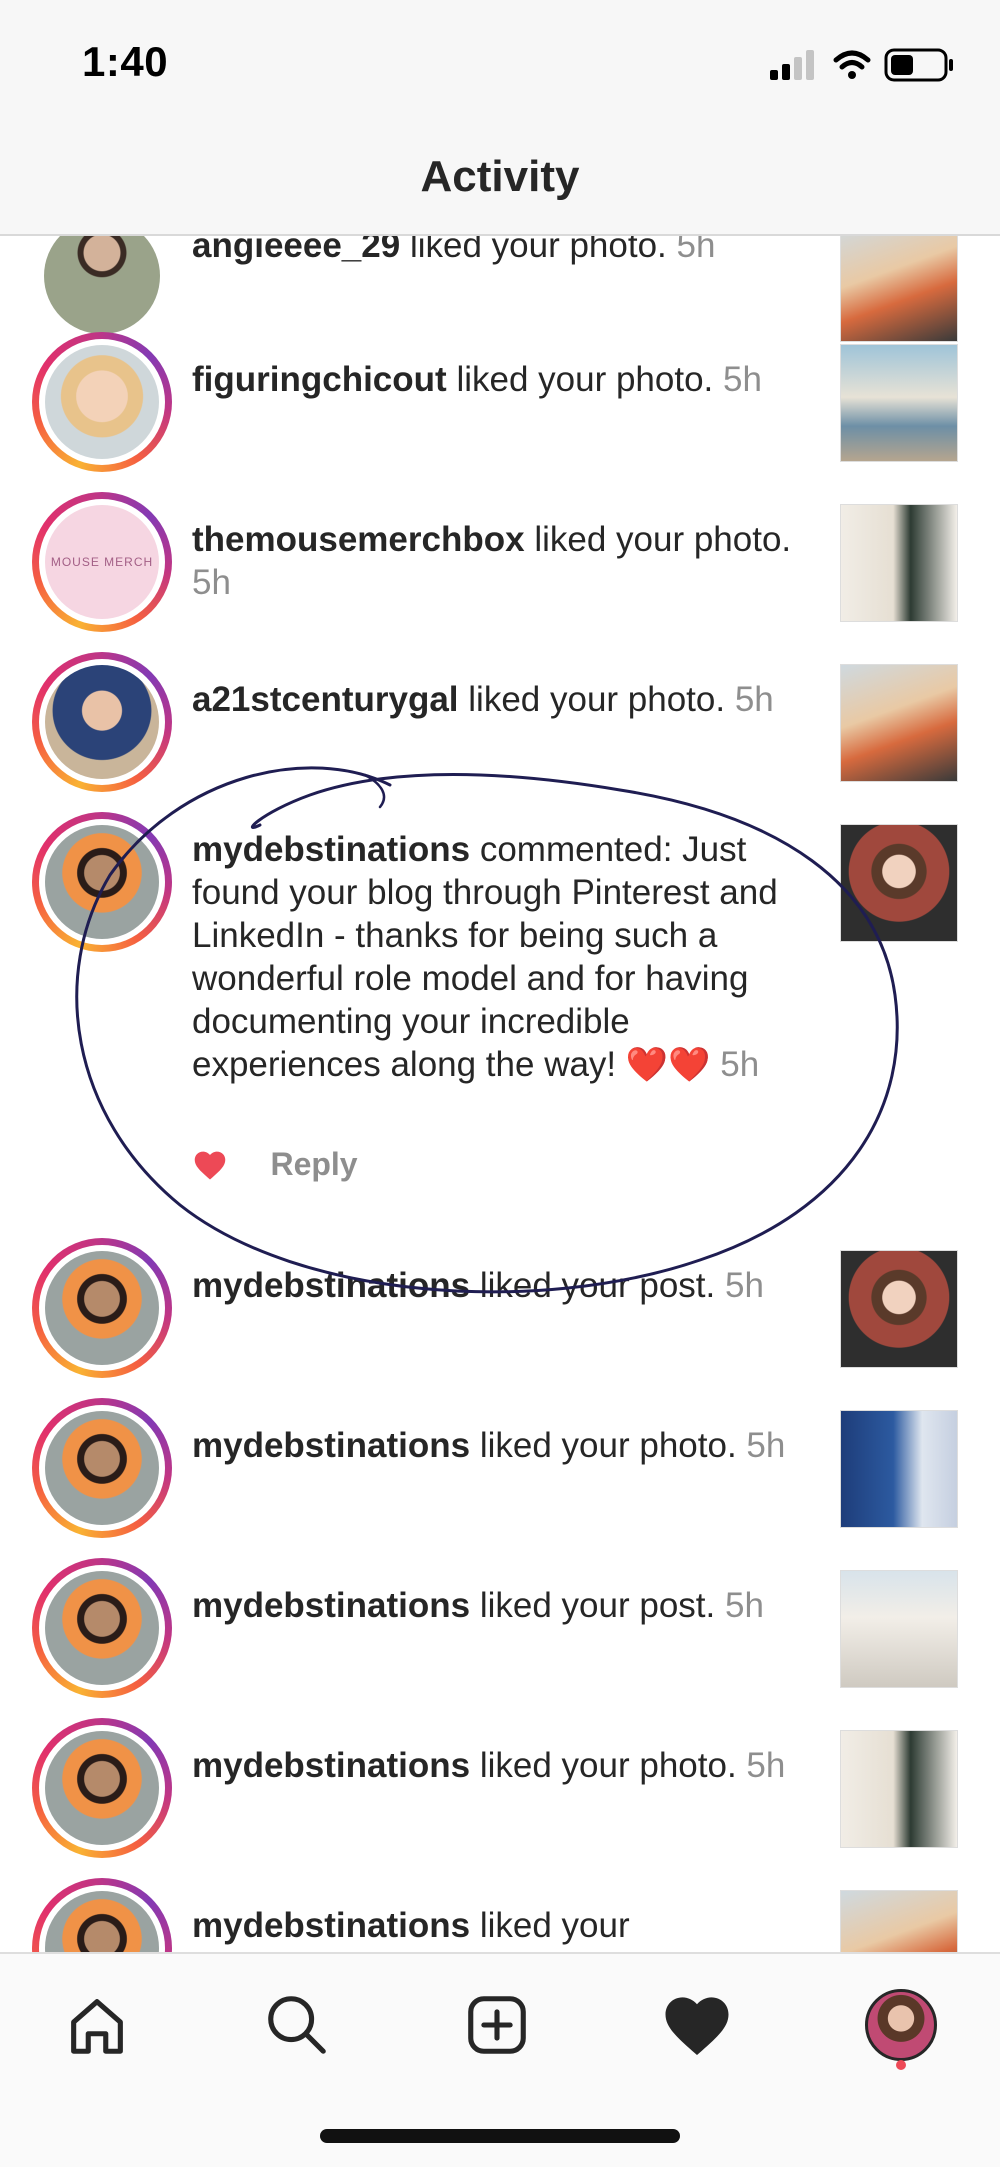 The width and height of the screenshot is (1000, 2167). I want to click on tab-new-post, so click(497, 2025).